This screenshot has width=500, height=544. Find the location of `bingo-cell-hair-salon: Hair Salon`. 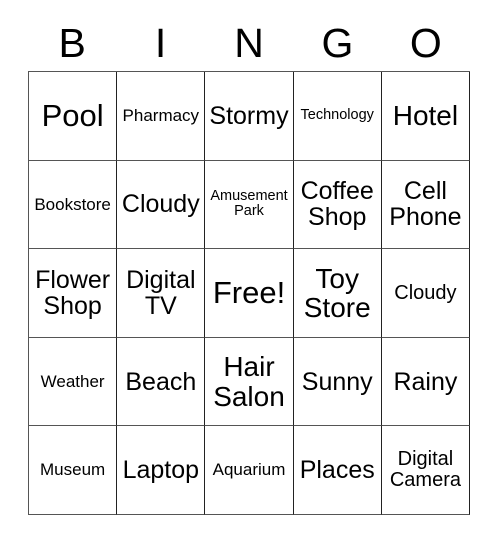

bingo-cell-hair-salon: Hair Salon is located at coordinates (249, 382).